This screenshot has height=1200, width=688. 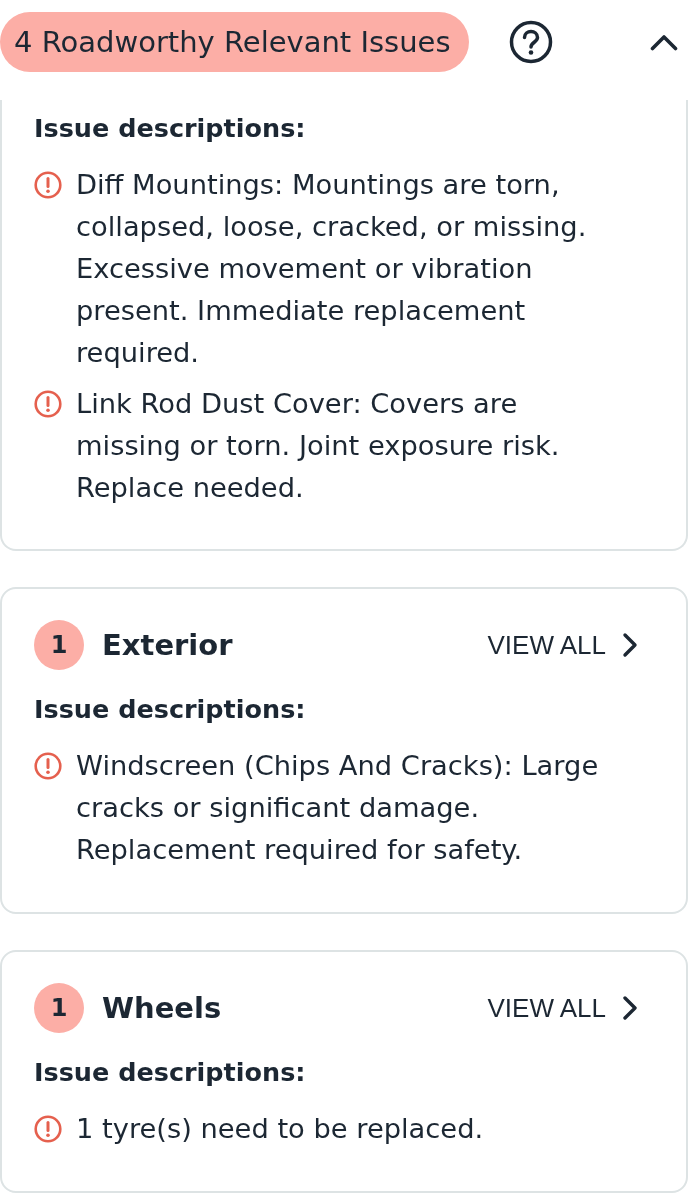 What do you see at coordinates (664, 42) in the screenshot?
I see `chevron-up-icon` at bounding box center [664, 42].